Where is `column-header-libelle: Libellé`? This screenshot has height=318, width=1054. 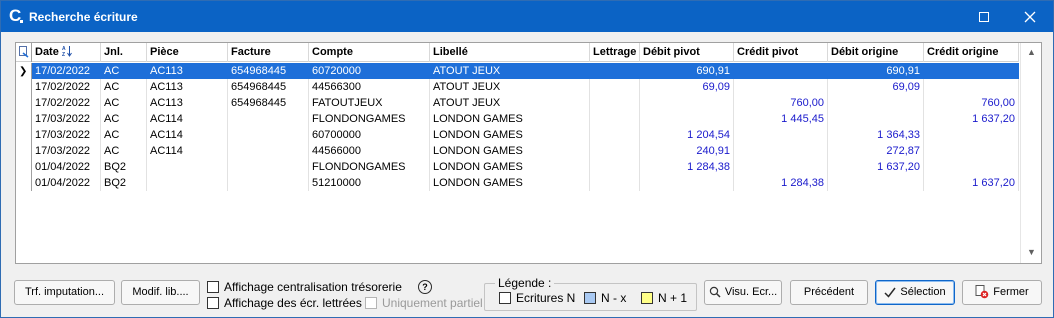 column-header-libelle: Libellé is located at coordinates (510, 52).